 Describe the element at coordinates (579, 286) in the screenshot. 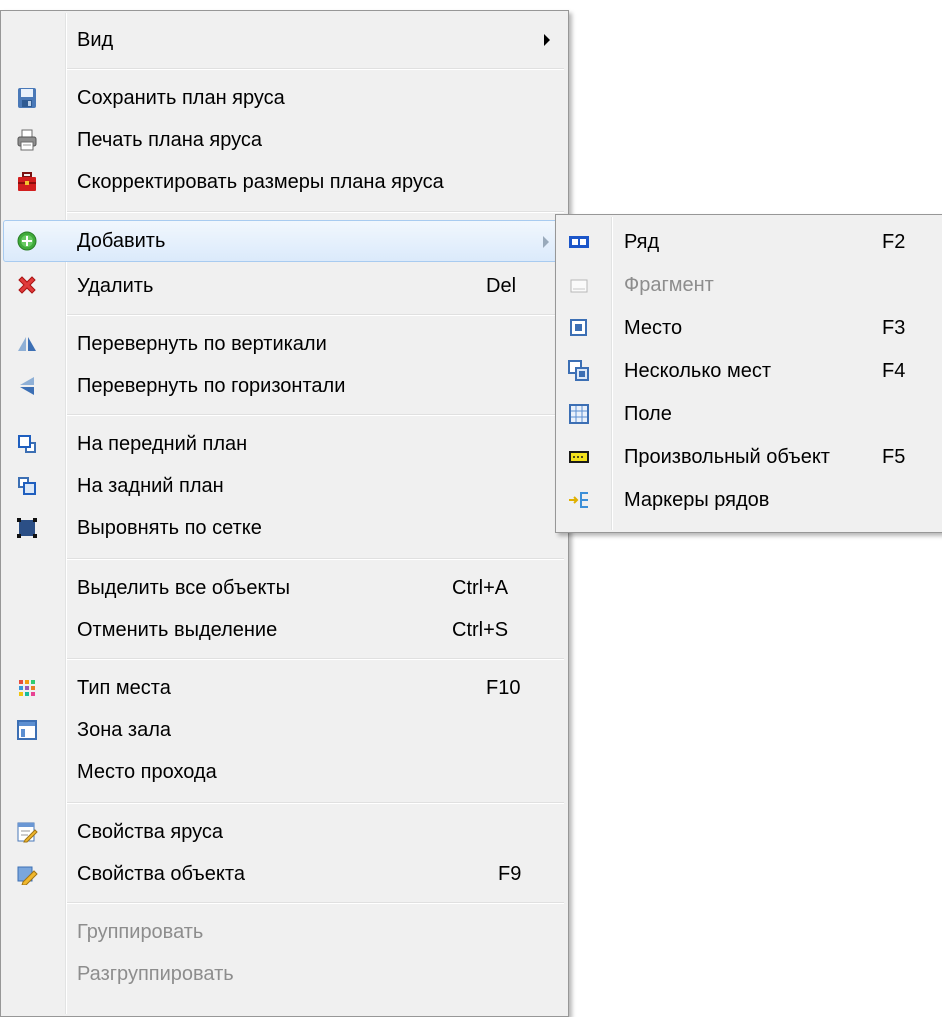

I see `fragment-icon` at that location.